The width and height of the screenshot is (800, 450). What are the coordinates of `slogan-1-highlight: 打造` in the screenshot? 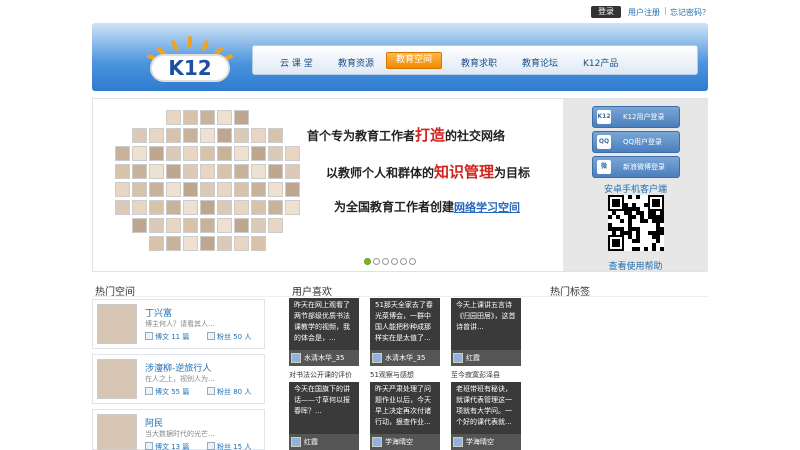 It's located at (430, 135).